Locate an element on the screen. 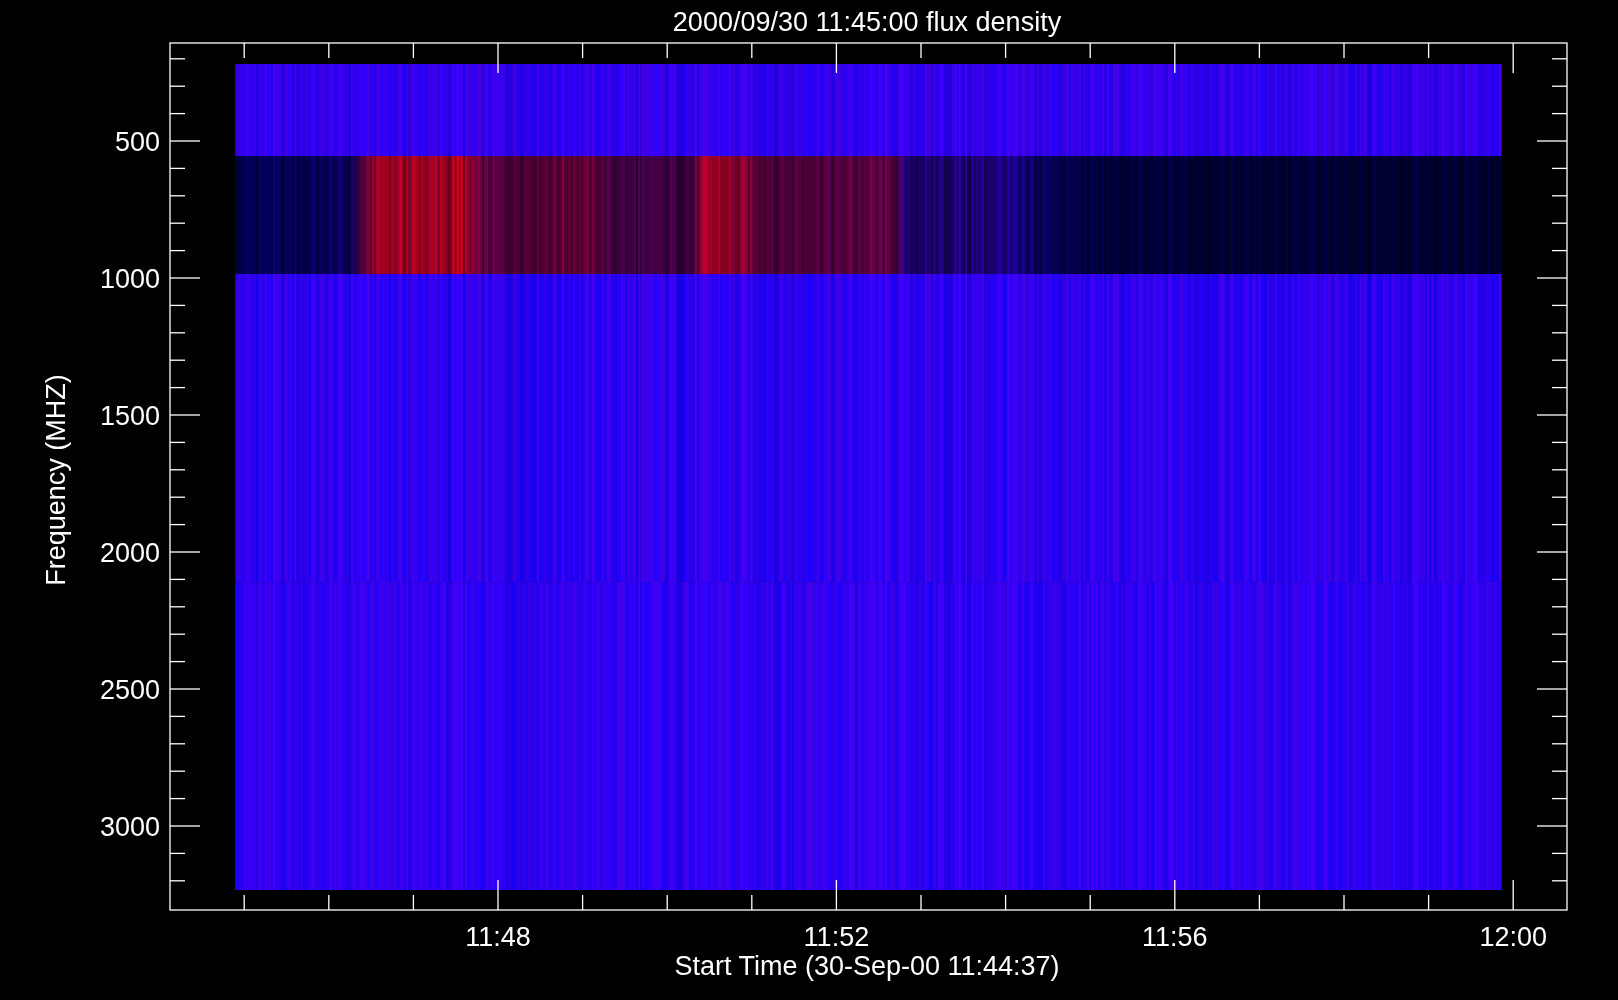  y-tick-label: 2500 is located at coordinates (129, 690).